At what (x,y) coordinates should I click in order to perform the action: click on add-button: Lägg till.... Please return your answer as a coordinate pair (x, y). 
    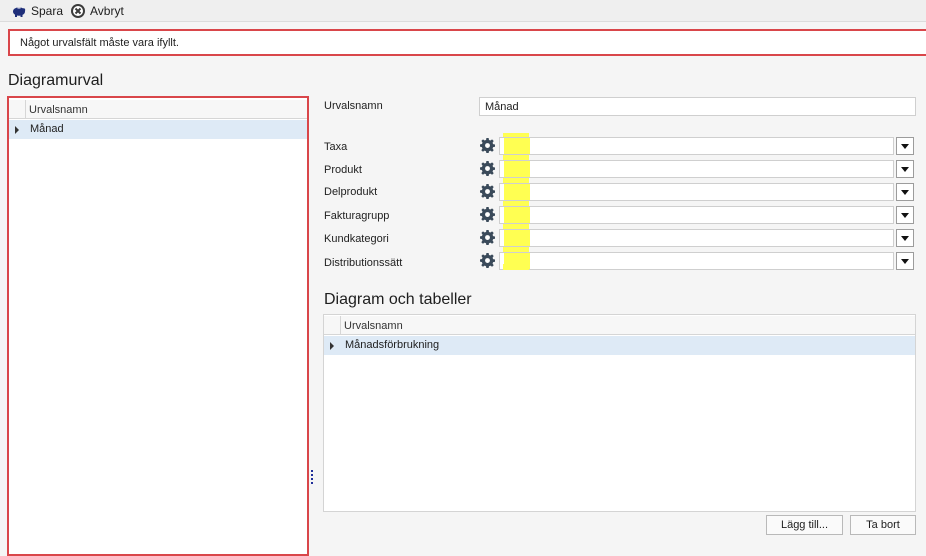
    Looking at the image, I should click on (804, 525).